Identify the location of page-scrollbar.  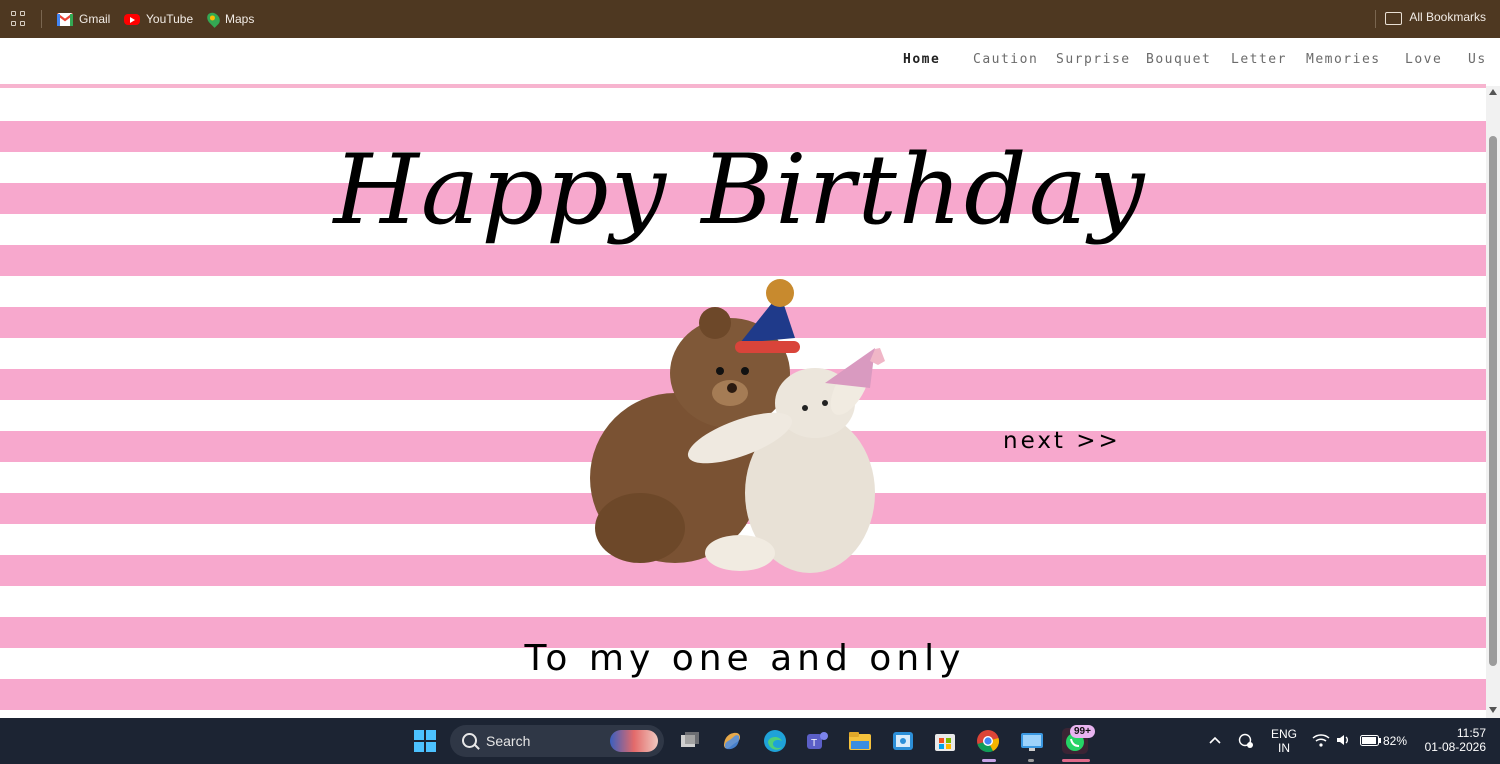
(1493, 402).